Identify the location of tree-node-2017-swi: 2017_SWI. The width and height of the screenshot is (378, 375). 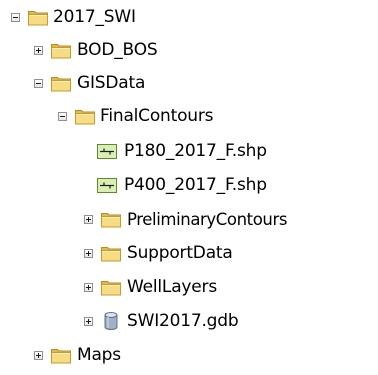
(70, 17).